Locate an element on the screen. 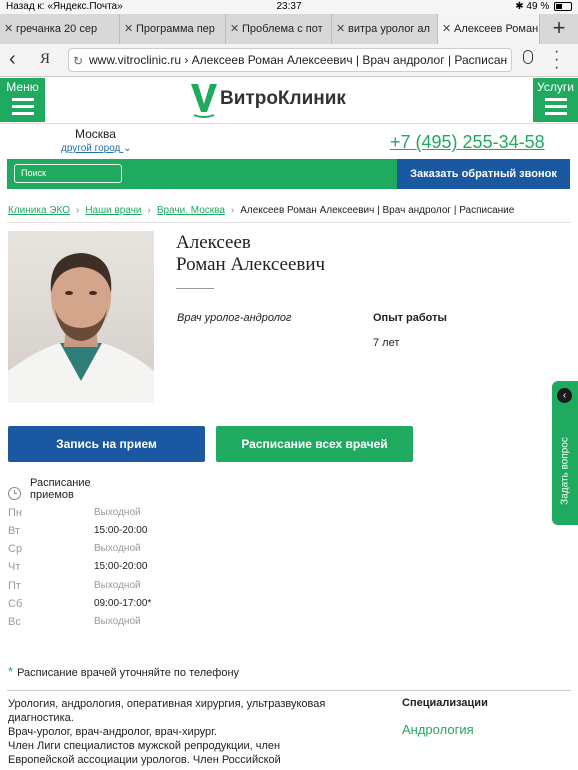 This screenshot has width=578, height=770. status-right: ✱ 49 % is located at coordinates (543, 6).